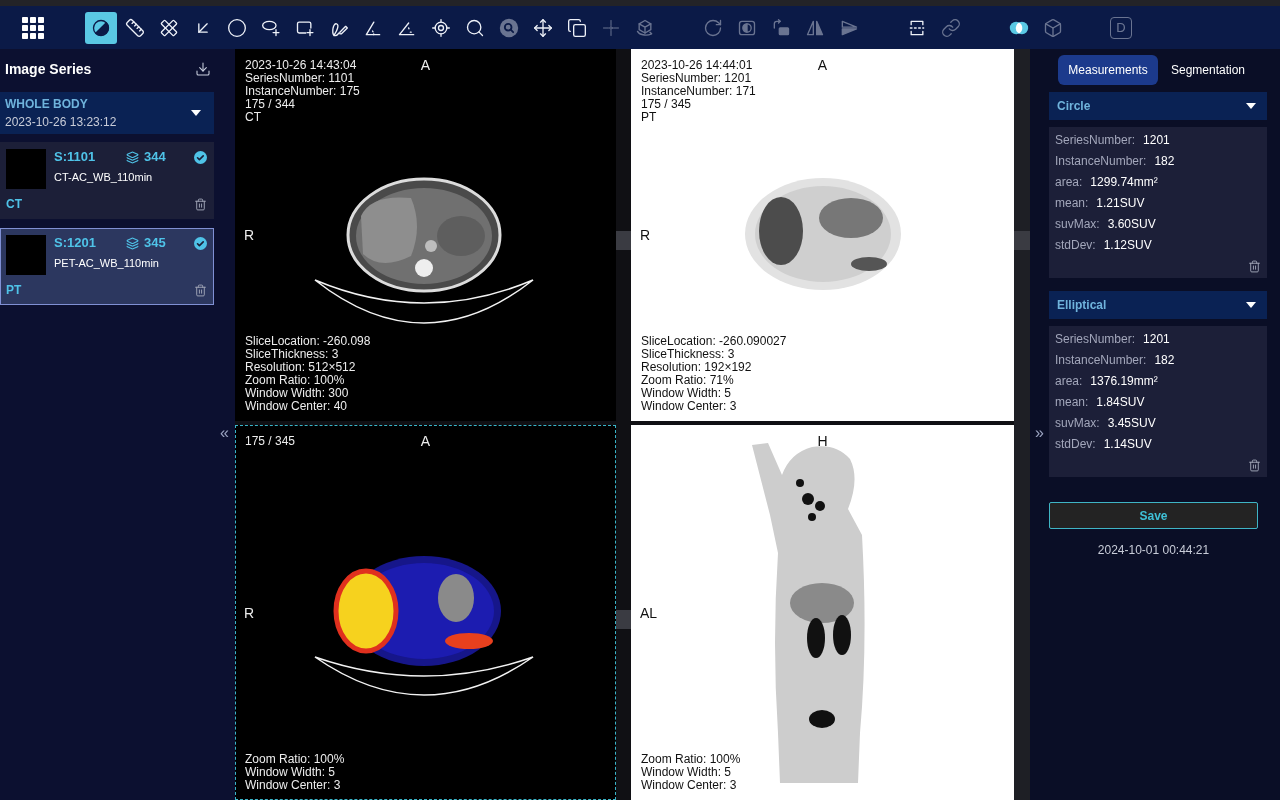 This screenshot has height=800, width=1280. I want to click on magnifier-disc-icon, so click(509, 27).